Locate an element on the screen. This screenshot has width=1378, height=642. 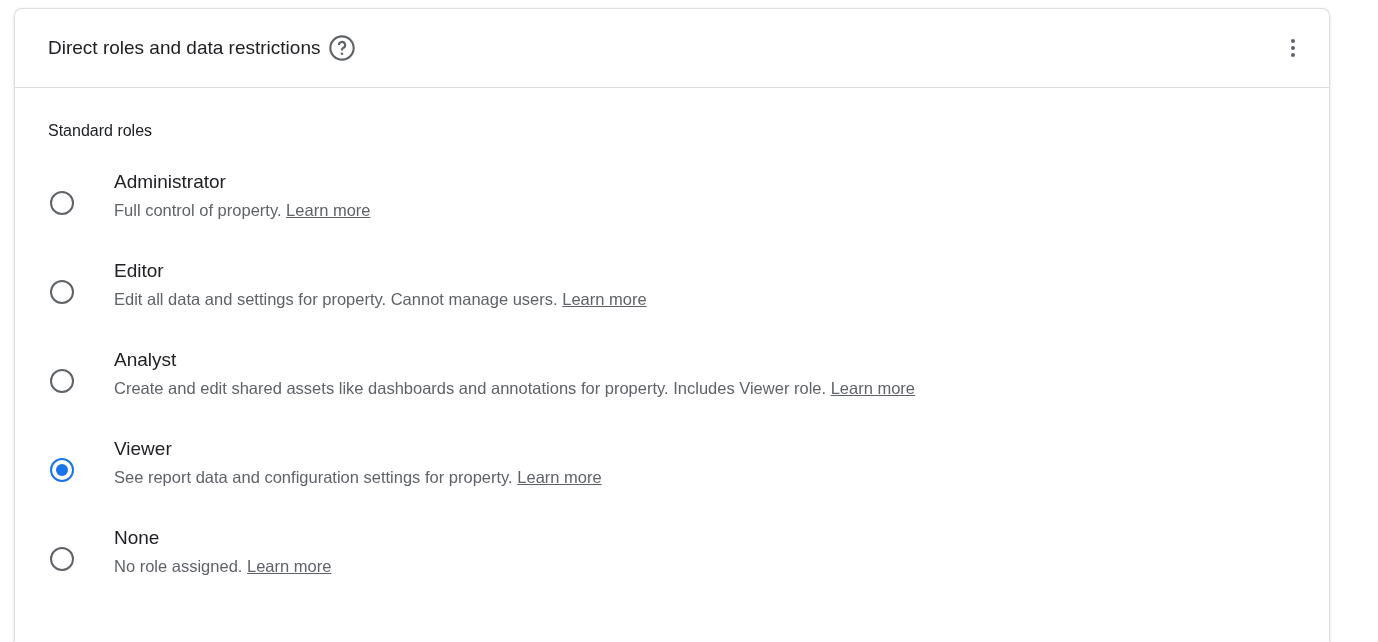
role-name: Viewer is located at coordinates (143, 449).